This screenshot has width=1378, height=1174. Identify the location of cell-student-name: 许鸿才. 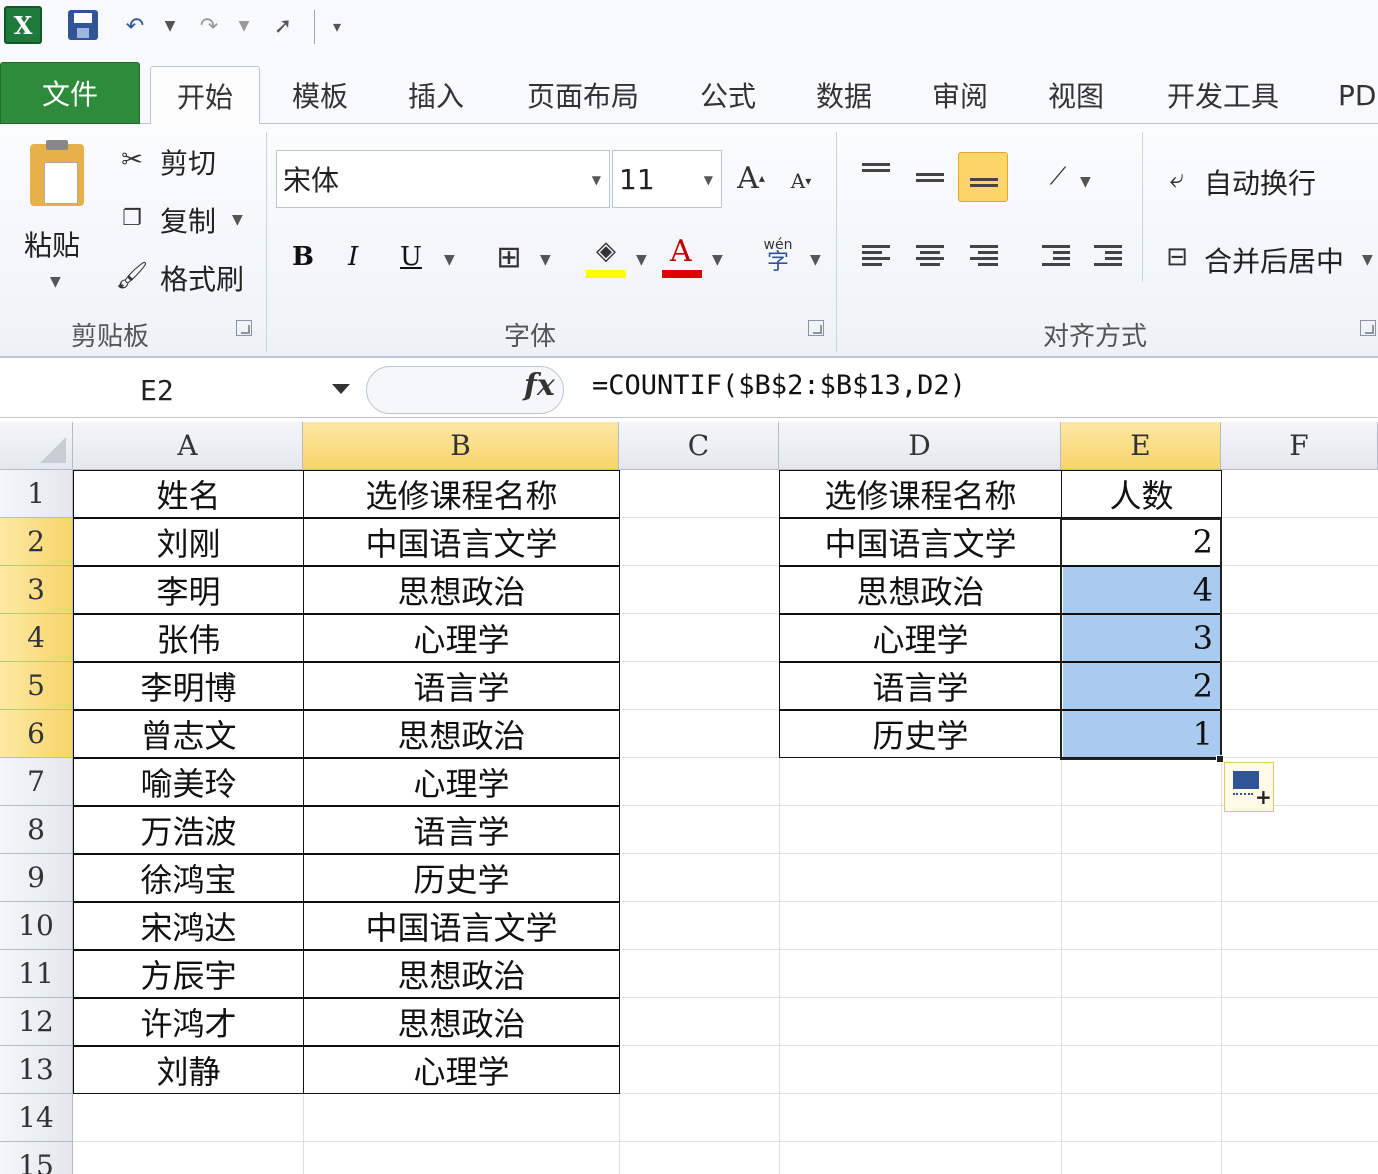
(188, 1022).